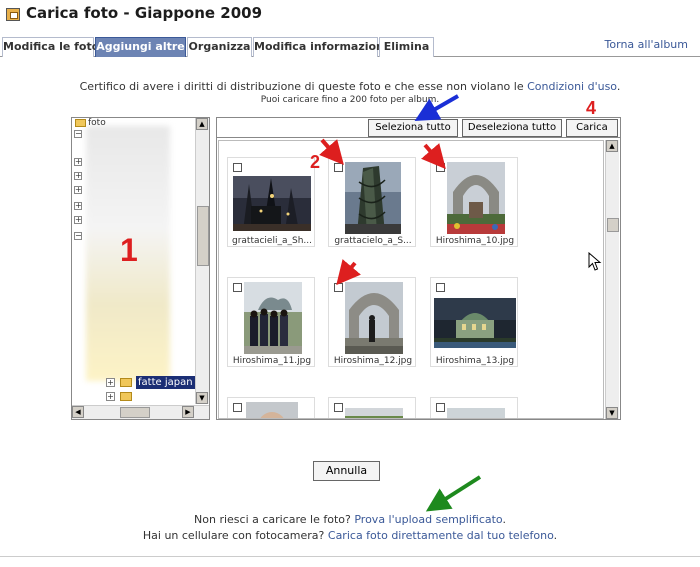 This screenshot has height=567, width=700. Describe the element at coordinates (97, 123) in the screenshot. I see `tree-root-label: foto` at that location.